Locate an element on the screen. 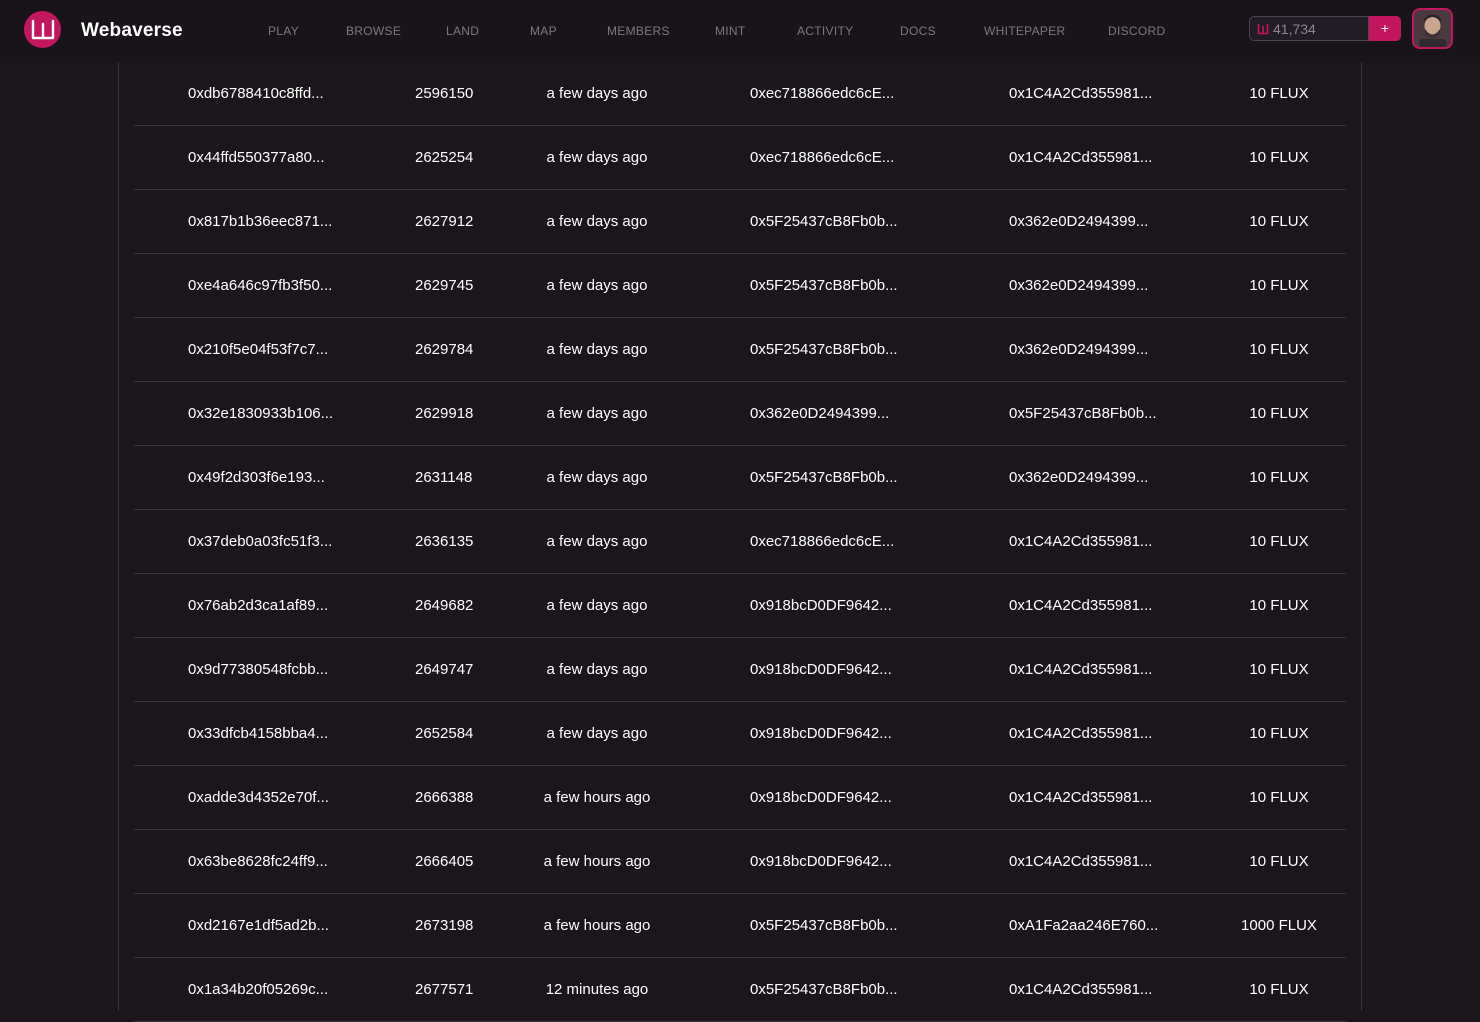 Image resolution: width=1480 pixels, height=1022 pixels. user-avatar is located at coordinates (1432, 28).